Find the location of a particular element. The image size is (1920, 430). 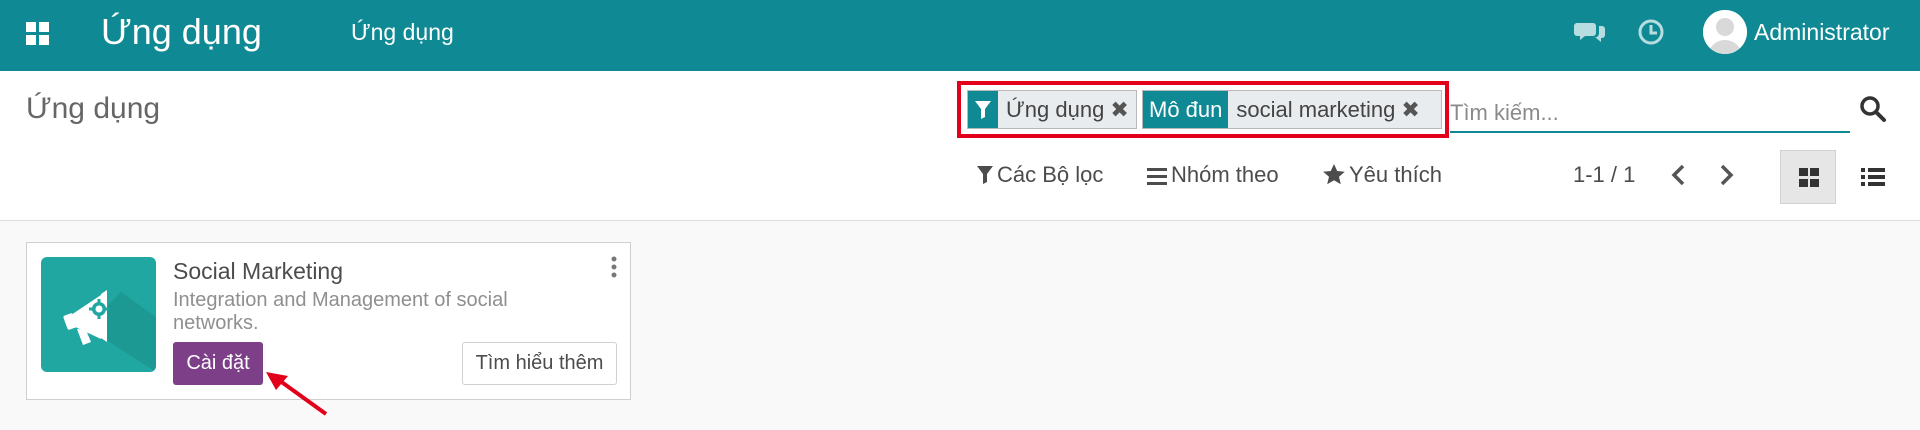

facet-module: Mô đun social marketing ✖ is located at coordinates (1292, 109).